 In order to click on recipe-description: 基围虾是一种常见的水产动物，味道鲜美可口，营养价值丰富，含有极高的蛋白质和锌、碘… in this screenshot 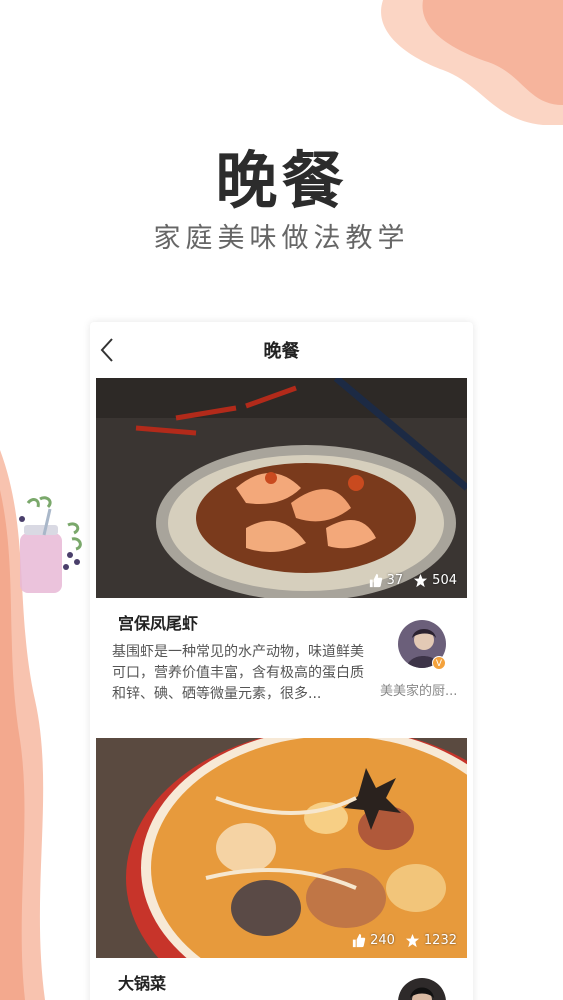, I will do `click(238, 673)`.